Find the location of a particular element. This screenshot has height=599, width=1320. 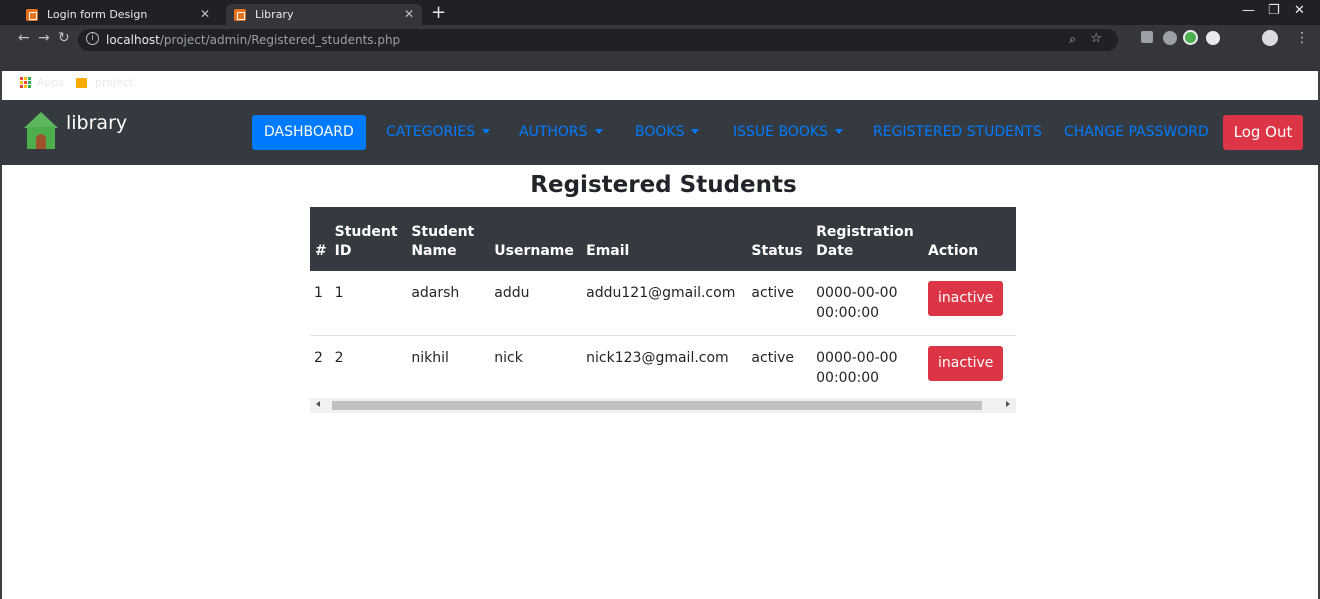

header-email: Email is located at coordinates (608, 251).